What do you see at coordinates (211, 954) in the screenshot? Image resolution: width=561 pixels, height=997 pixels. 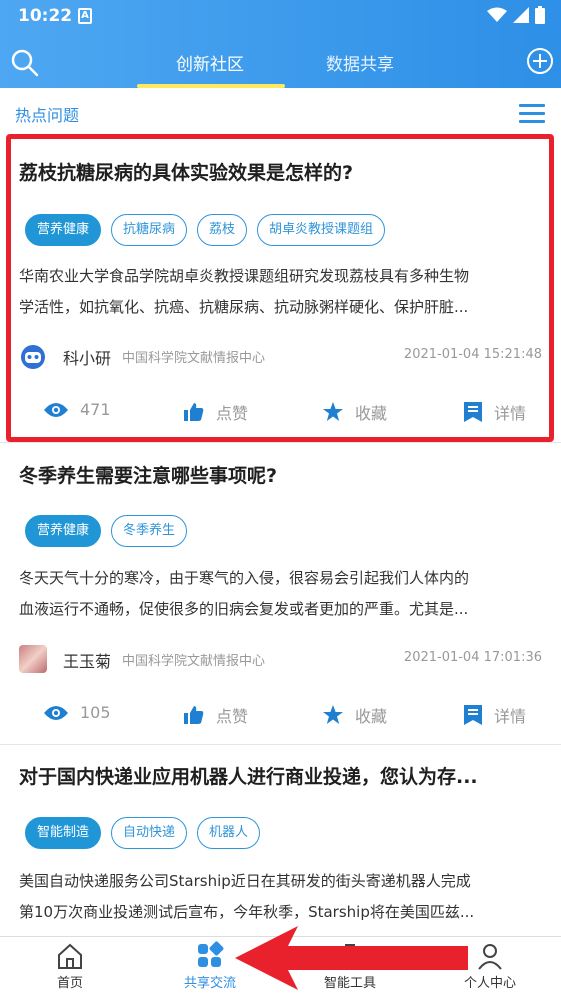 I see `share-grid-icon` at bounding box center [211, 954].